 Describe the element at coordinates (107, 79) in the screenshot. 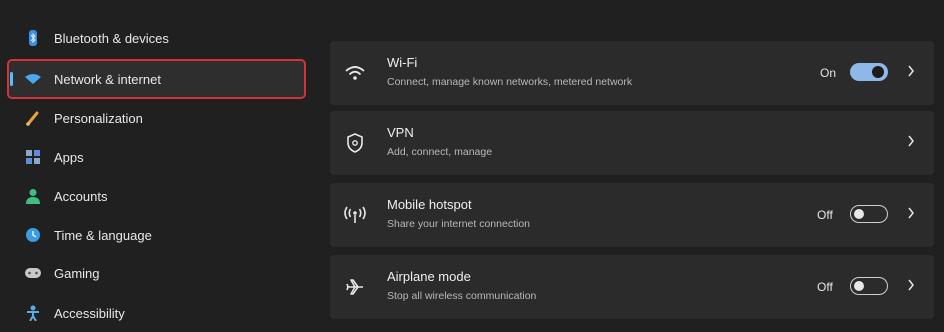

I see `sidebar-item-label: Network & internet` at that location.